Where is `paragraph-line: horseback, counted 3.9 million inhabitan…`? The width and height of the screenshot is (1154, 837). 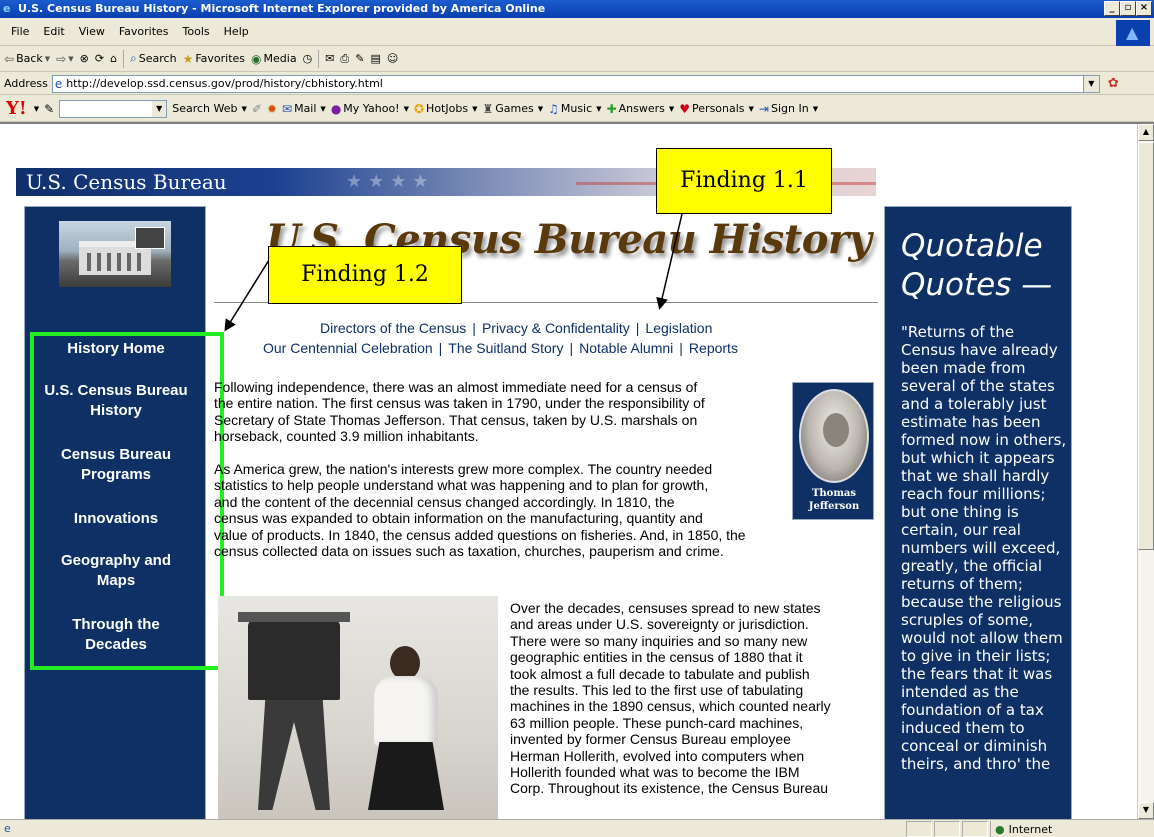 paragraph-line: horseback, counted 3.9 million inhabitan… is located at coordinates (346, 436).